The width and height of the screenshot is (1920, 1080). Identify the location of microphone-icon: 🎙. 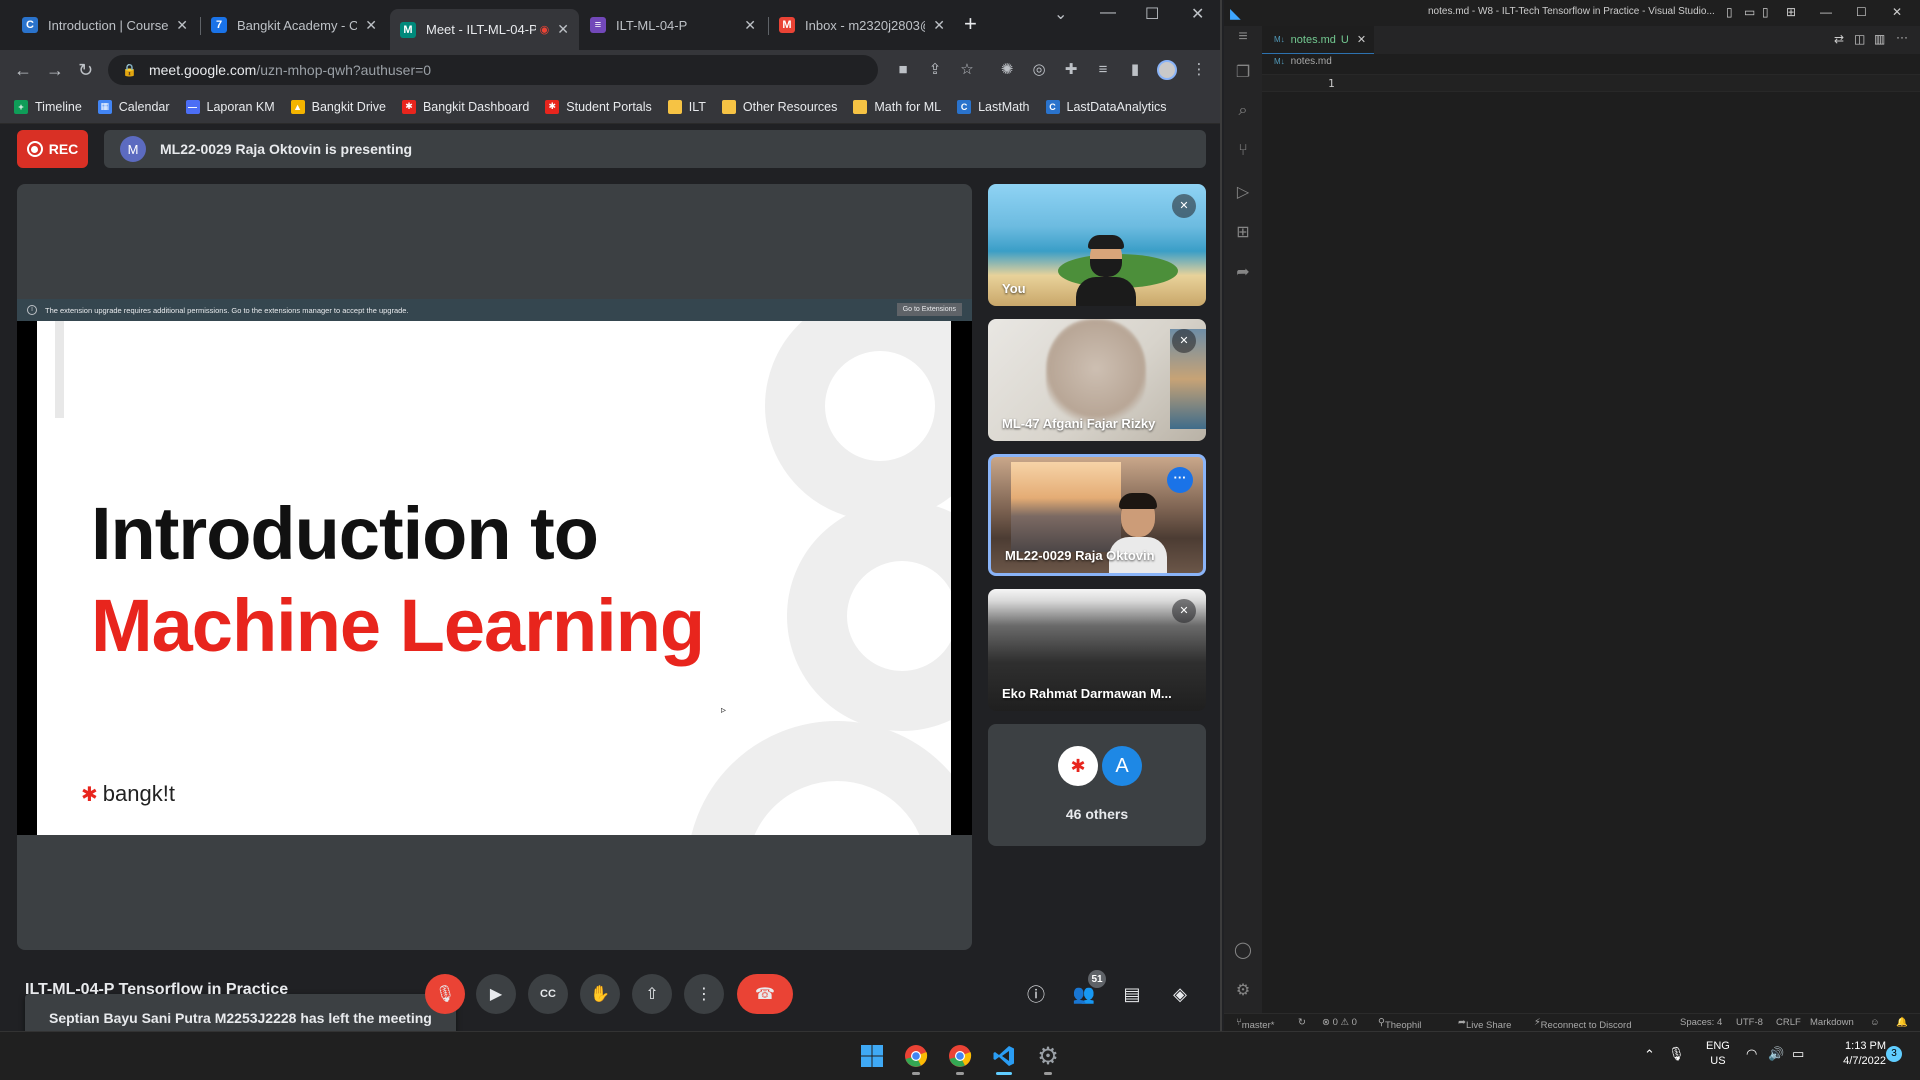
(1676, 1054).